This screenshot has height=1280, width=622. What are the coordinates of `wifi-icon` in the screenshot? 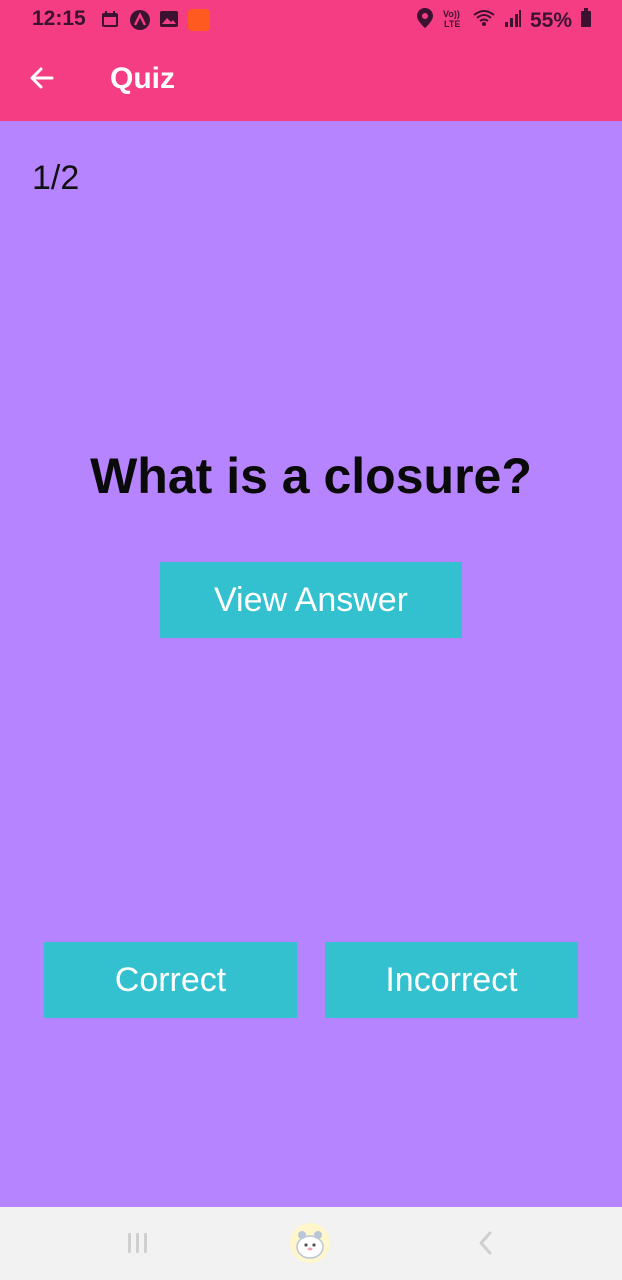 It's located at (484, 20).